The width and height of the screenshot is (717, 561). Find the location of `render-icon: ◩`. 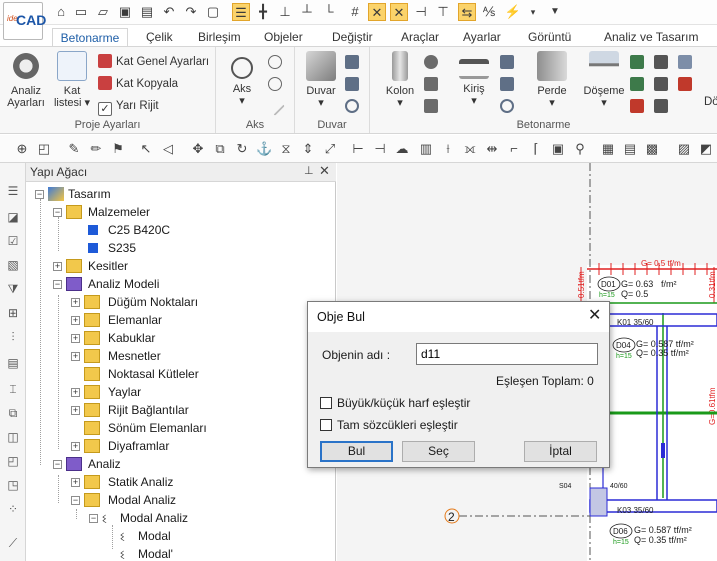

render-icon: ◩ is located at coordinates (706, 149).